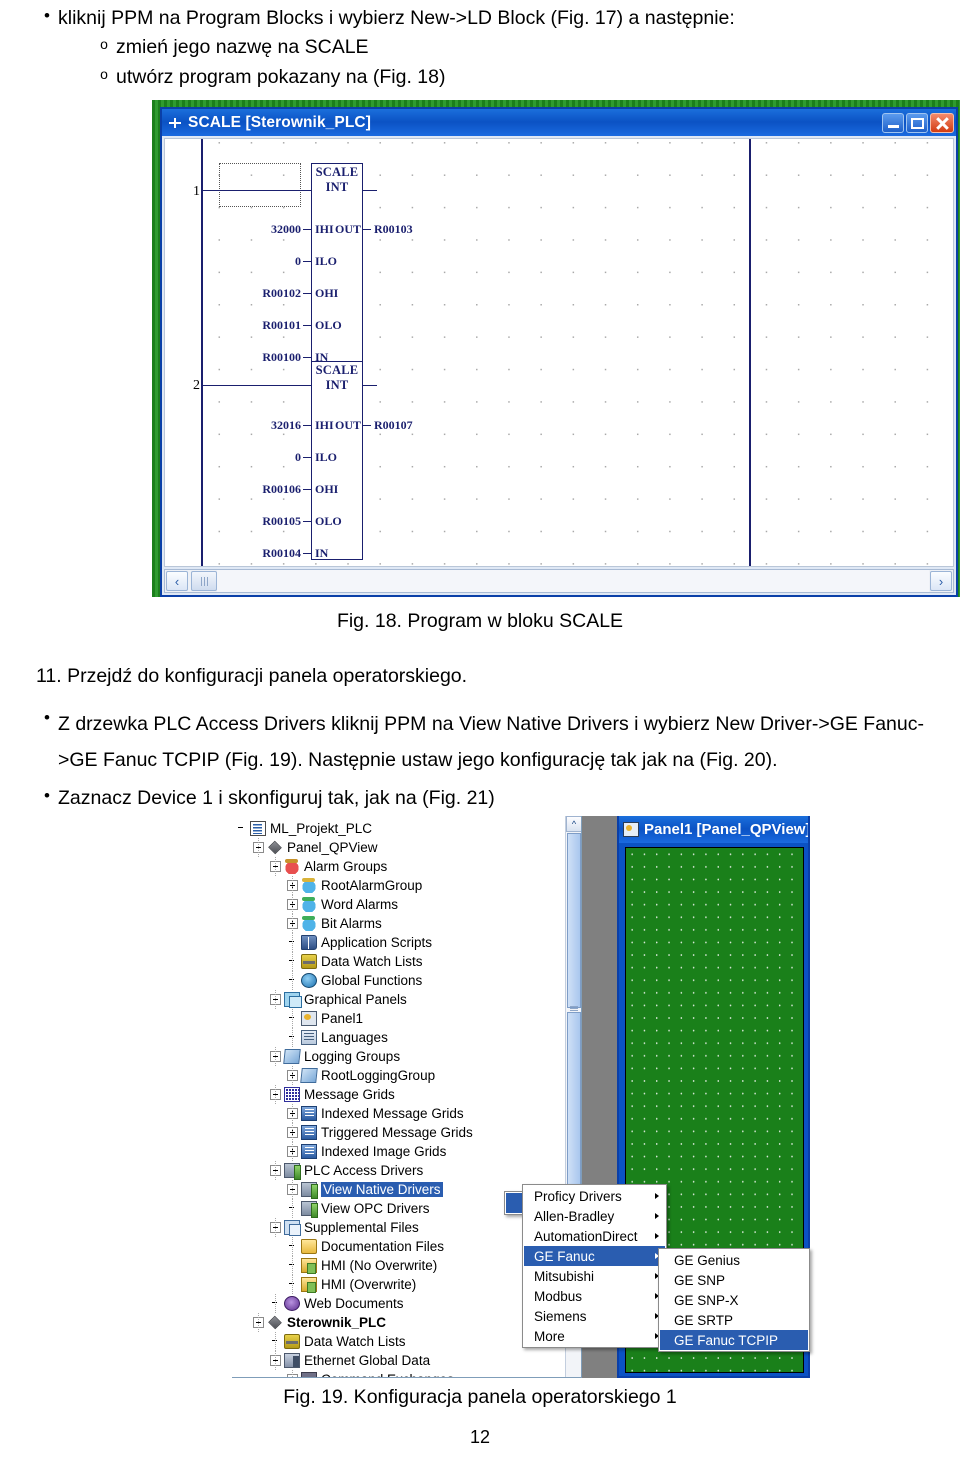 This screenshot has height=1460, width=960. What do you see at coordinates (258, 828) in the screenshot?
I see `project-icon` at bounding box center [258, 828].